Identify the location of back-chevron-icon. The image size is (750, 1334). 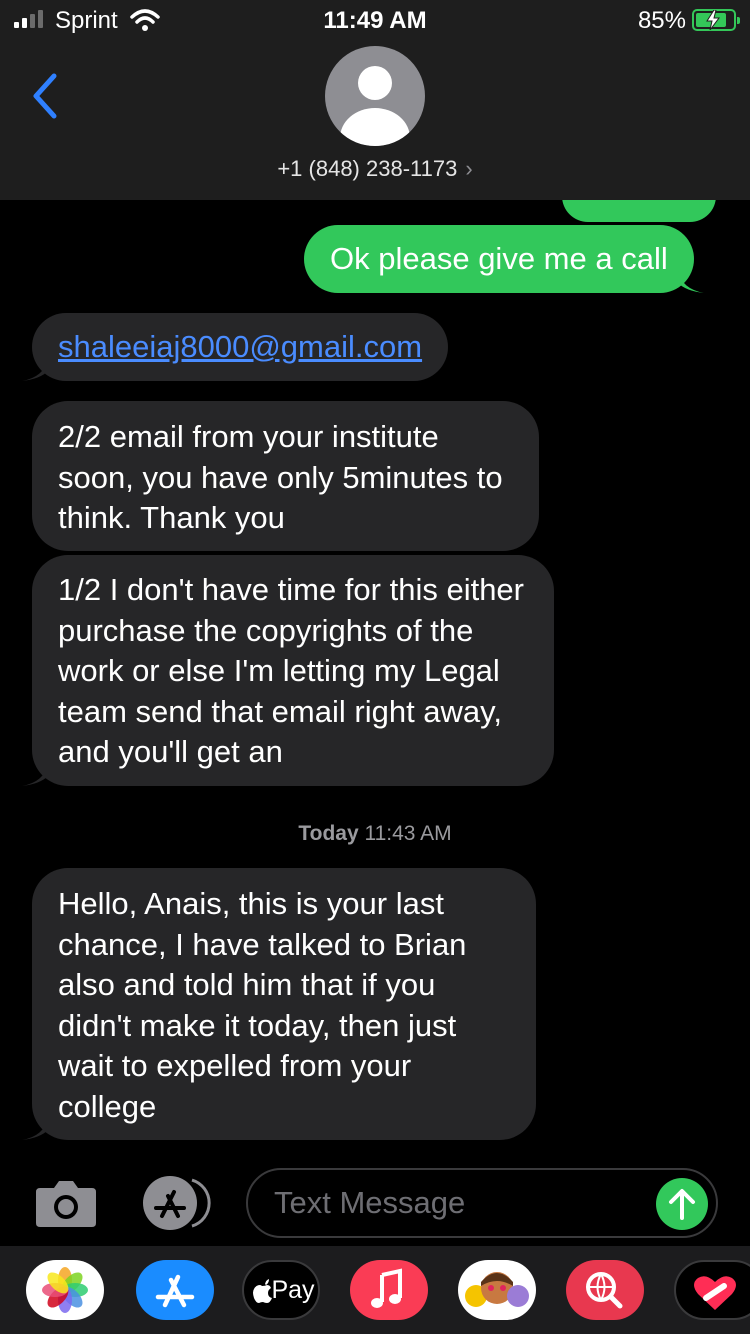
(46, 96).